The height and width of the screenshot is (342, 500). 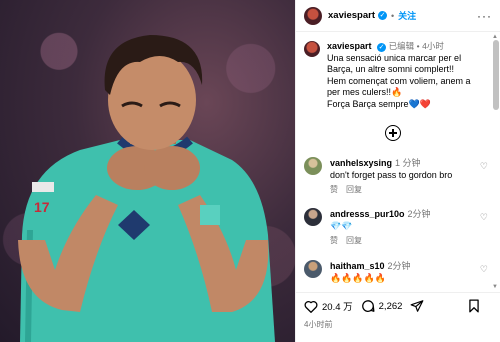 What do you see at coordinates (358, 278) in the screenshot?
I see `comment-text: 🔥🔥🔥🔥🔥` at bounding box center [358, 278].